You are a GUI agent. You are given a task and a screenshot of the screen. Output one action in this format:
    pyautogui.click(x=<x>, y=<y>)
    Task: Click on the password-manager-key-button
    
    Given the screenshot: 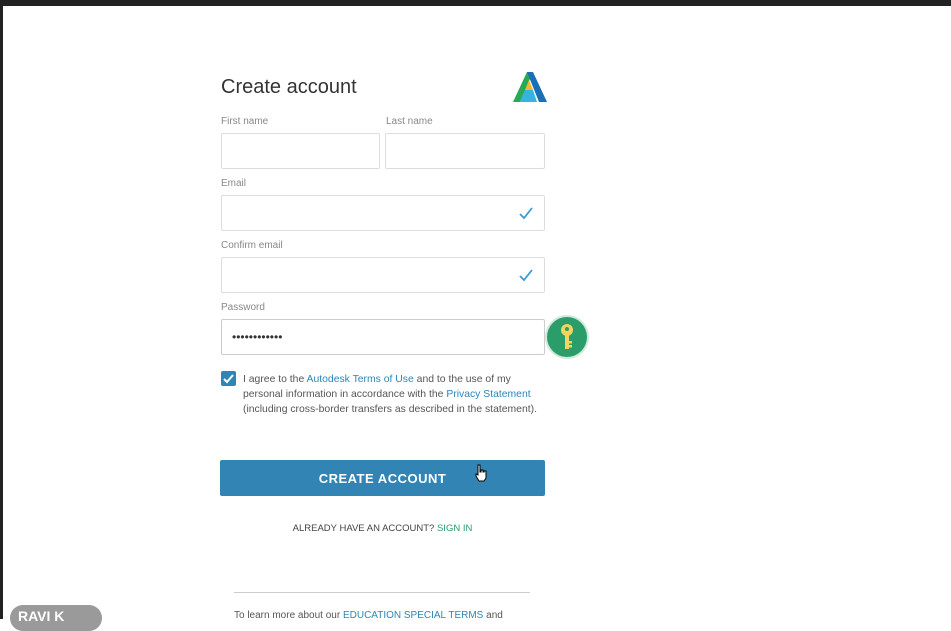 What is the action you would take?
    pyautogui.click(x=567, y=337)
    